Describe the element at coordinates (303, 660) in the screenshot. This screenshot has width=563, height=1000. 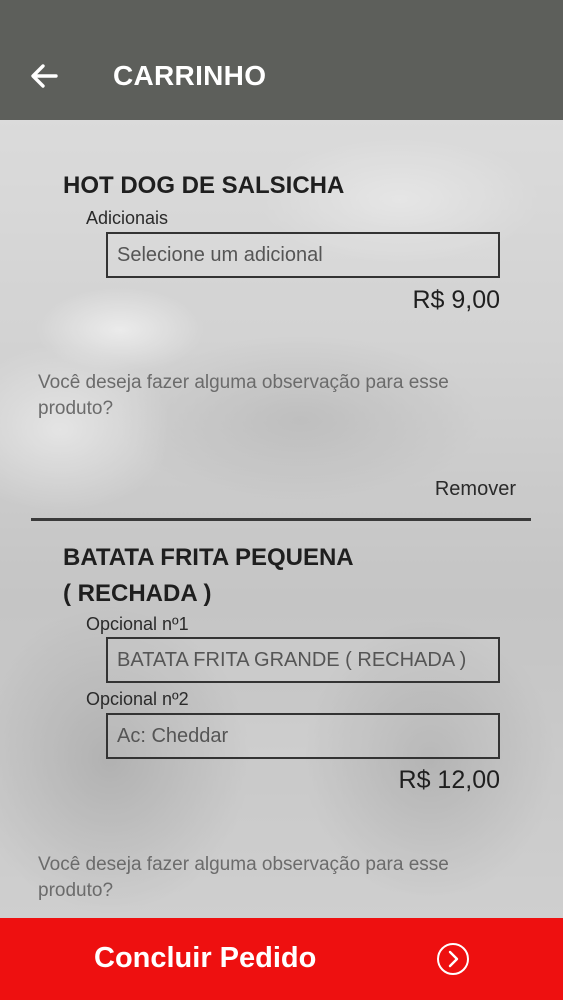
I see `option-1-select: BATATA FRITA GRANDE ( RECHADA )` at that location.